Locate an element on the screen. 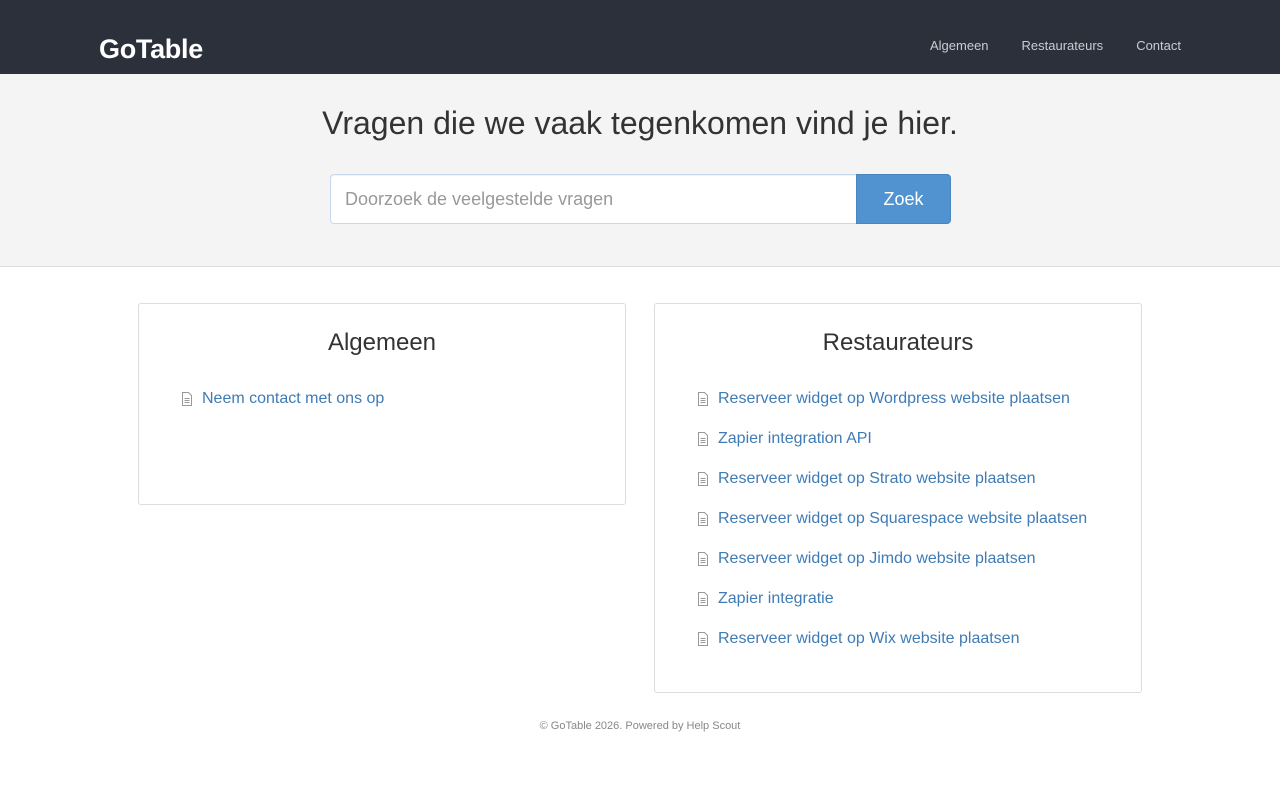 This screenshot has height=800, width=1280. nav-link-algemeen: Algemeen is located at coordinates (959, 46).